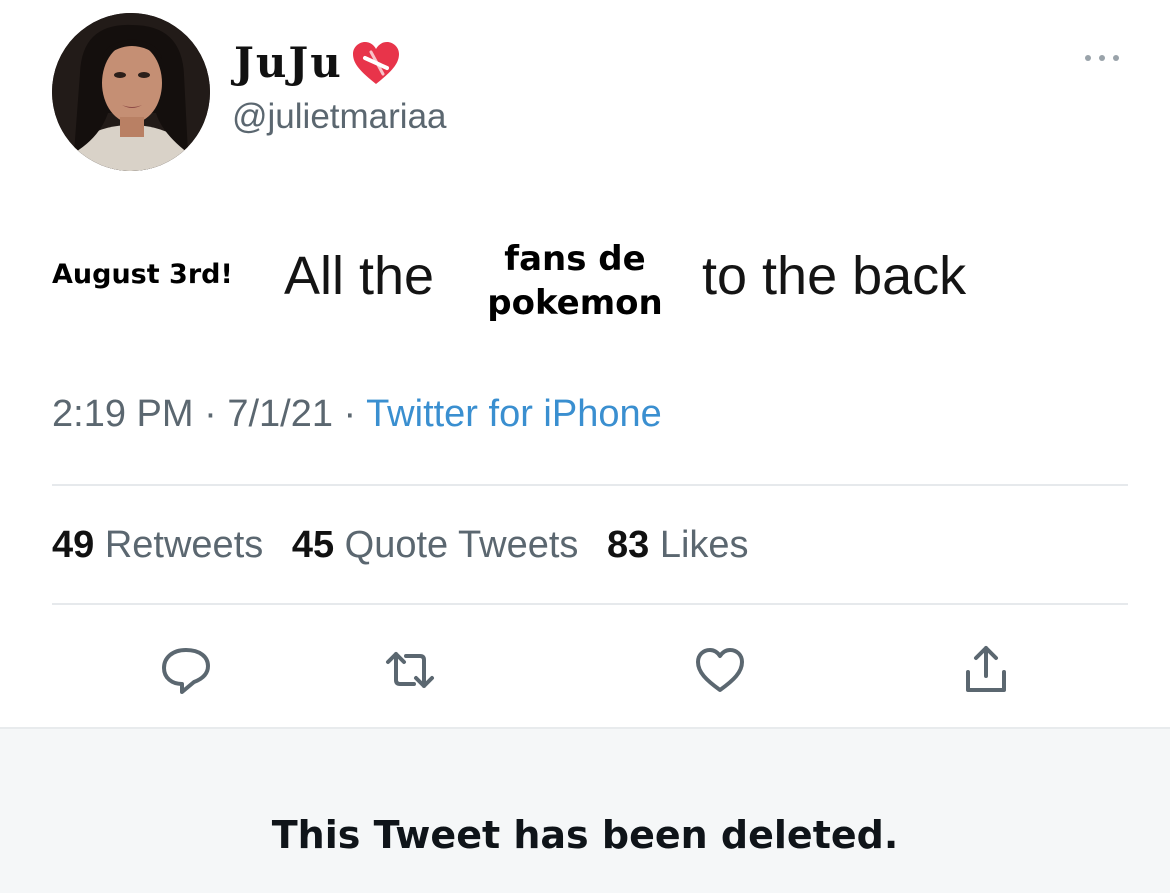 The image size is (1170, 893). Describe the element at coordinates (184, 545) in the screenshot. I see `retweets-label: Retweets` at that location.